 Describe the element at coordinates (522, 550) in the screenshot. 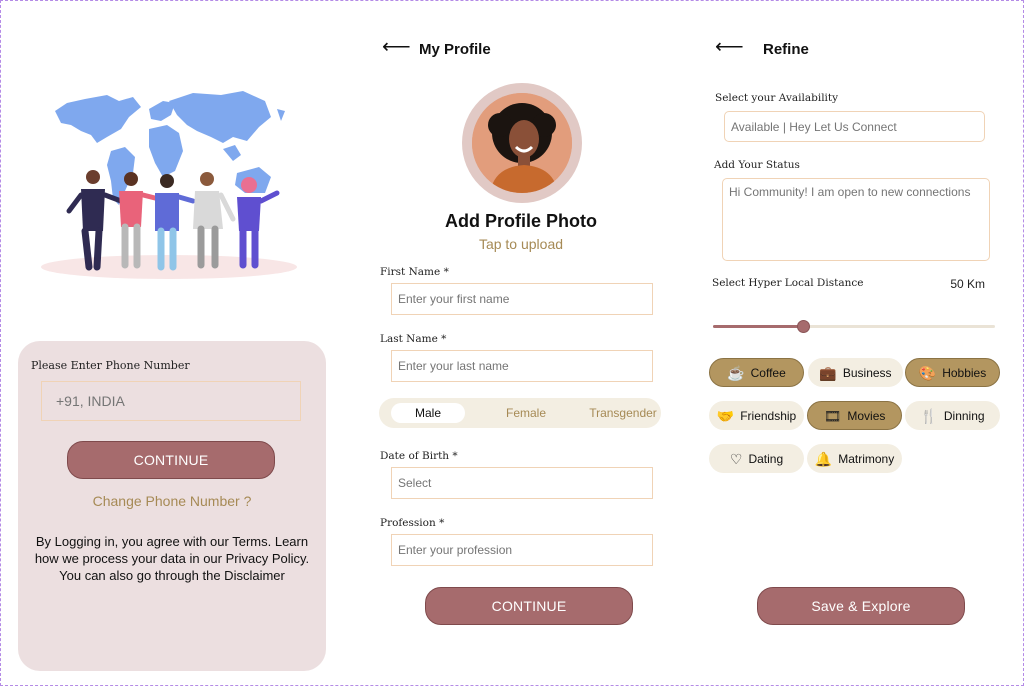

I see `profession-input` at that location.